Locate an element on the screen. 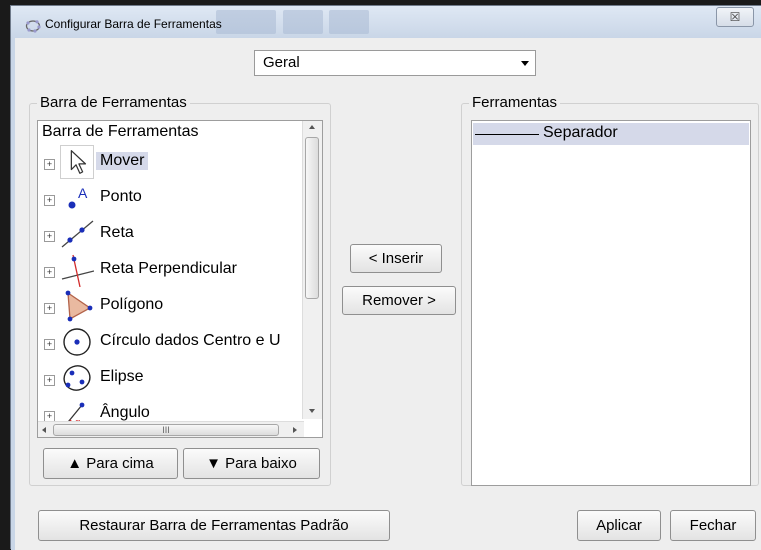  tree-item-label: Ângulo is located at coordinates (125, 412).